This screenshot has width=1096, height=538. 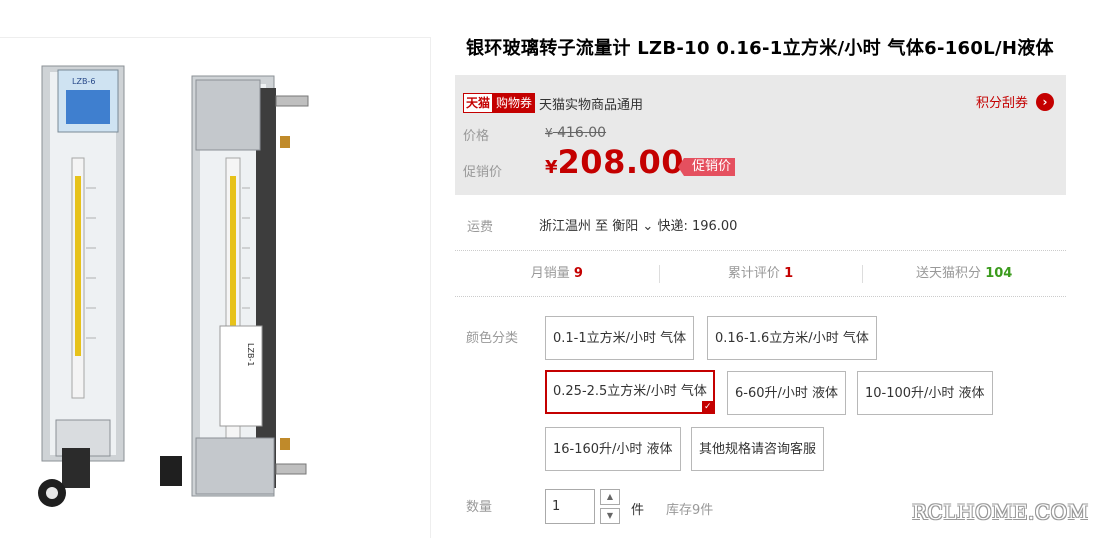 I want to click on quantity-label: 数量, so click(x=479, y=507).